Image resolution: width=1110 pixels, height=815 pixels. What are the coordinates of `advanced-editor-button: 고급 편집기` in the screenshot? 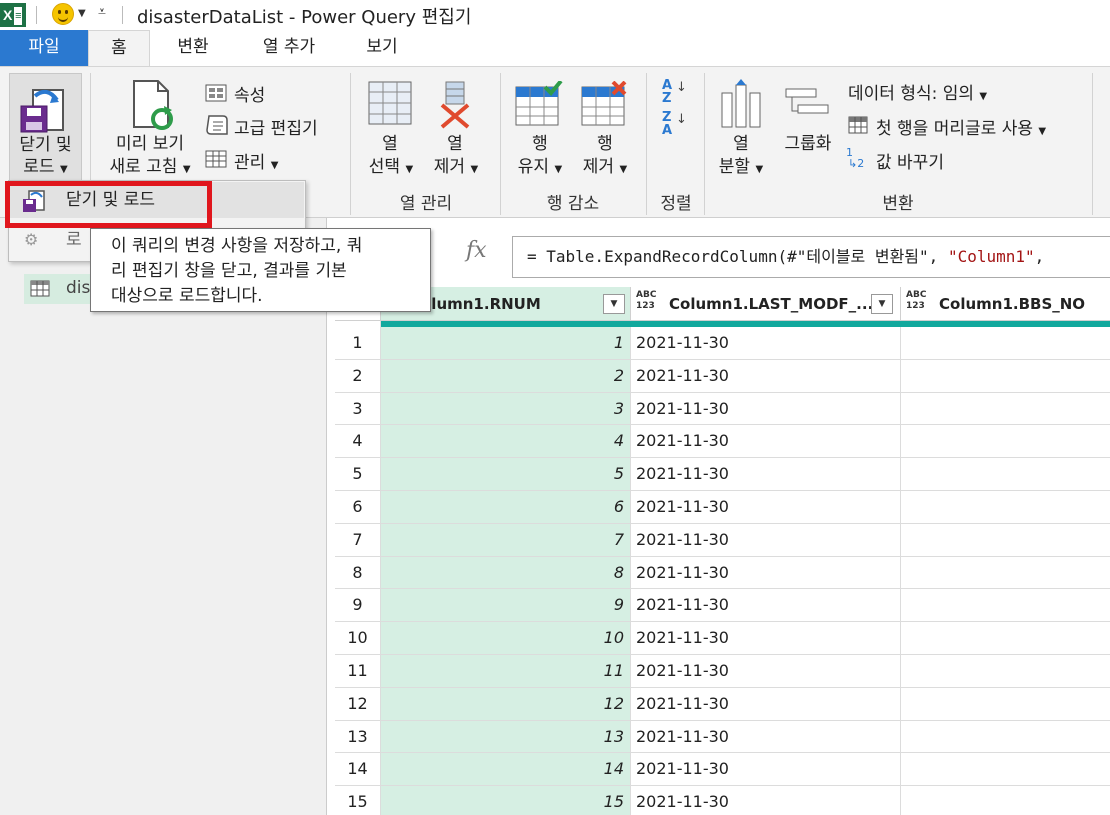 It's located at (276, 126).